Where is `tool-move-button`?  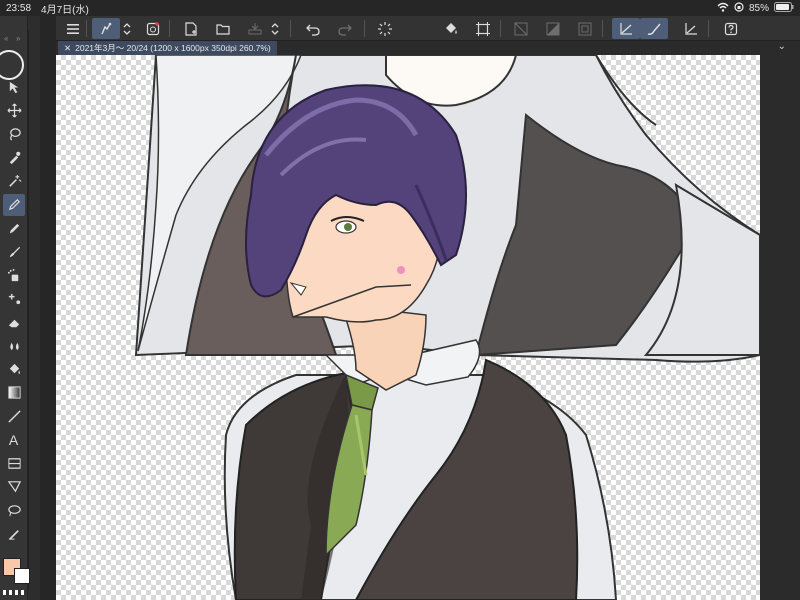
tool-move-button is located at coordinates (14, 111).